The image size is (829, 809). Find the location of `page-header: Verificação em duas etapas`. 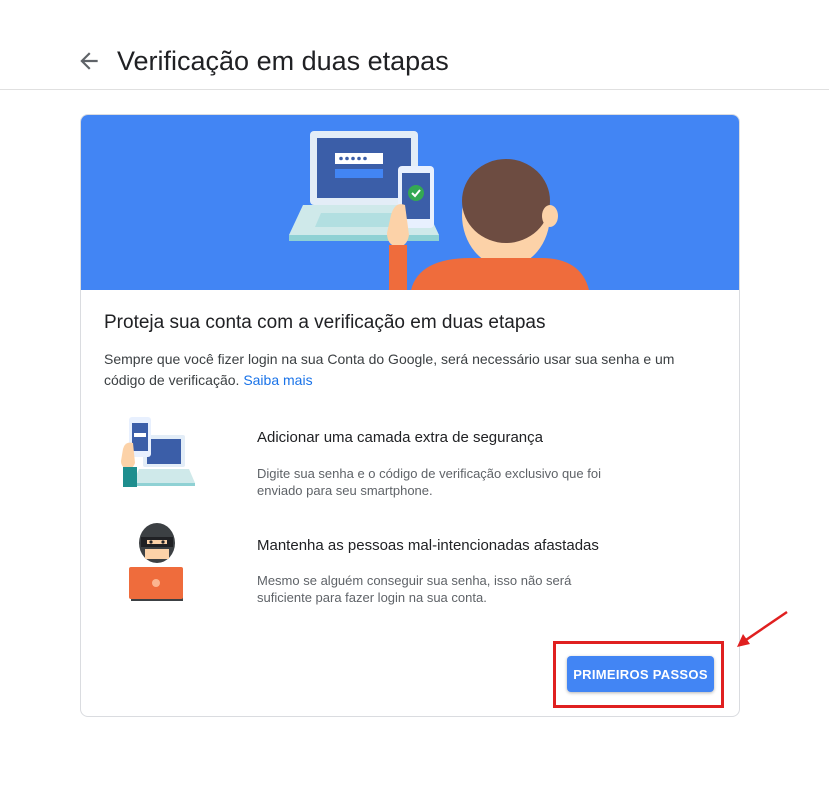

page-header: Verificação em duas etapas is located at coordinates (414, 45).